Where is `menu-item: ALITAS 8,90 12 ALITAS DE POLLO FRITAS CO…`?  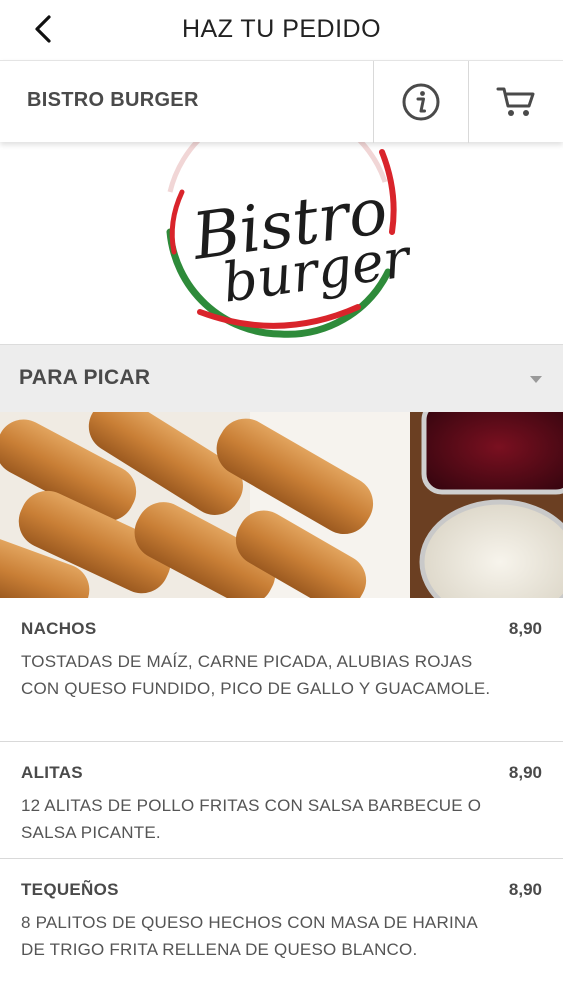 menu-item: ALITAS 8,90 12 ALITAS DE POLLO FRITAS CO… is located at coordinates (281, 800).